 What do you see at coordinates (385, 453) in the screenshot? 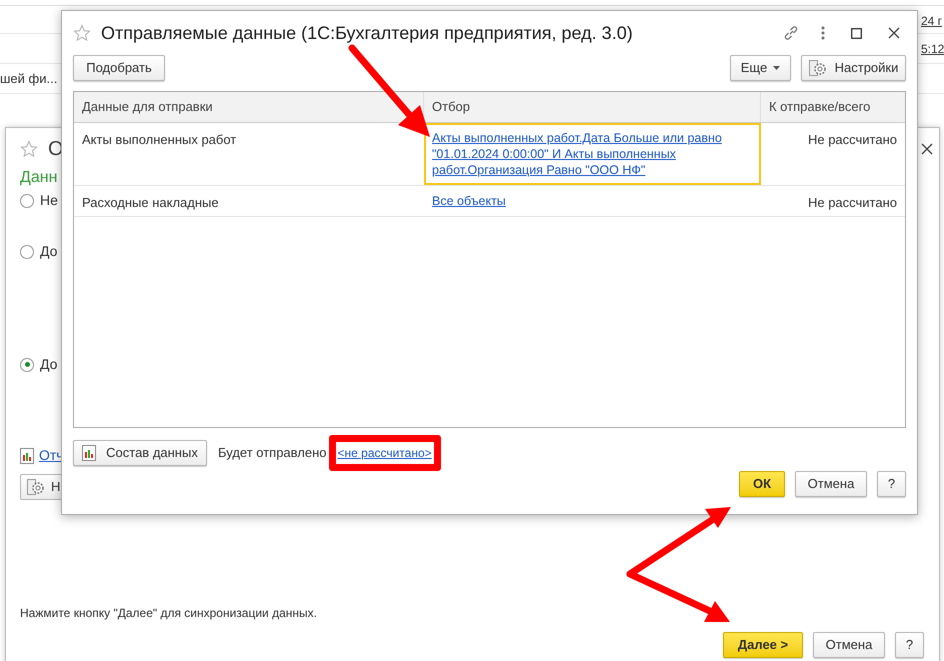
I see `not-calculated-link: <не рассчитано>` at bounding box center [385, 453].